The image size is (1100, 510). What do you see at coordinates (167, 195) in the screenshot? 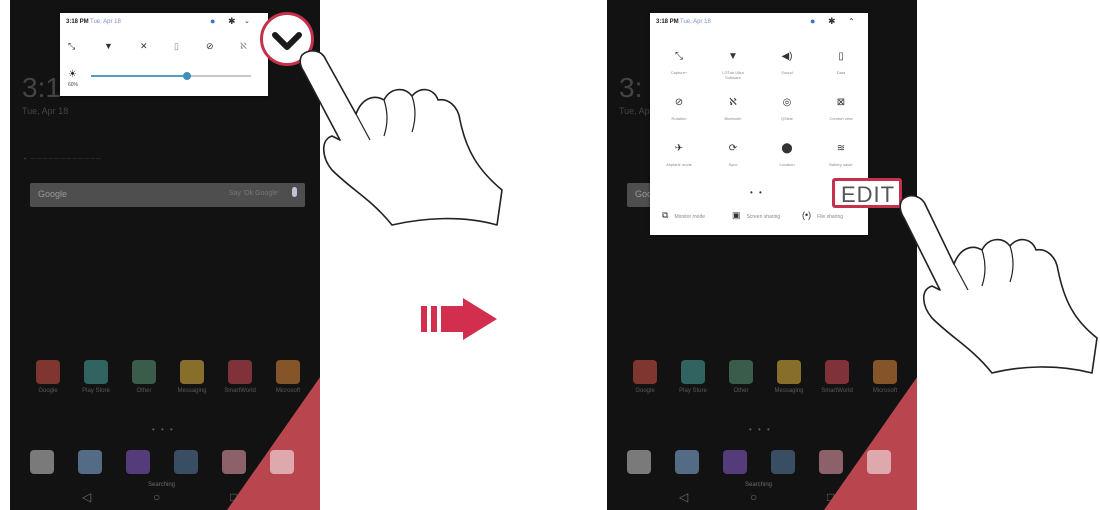
I see `google-search-bar: Google Say 'Ok Google'` at bounding box center [167, 195].